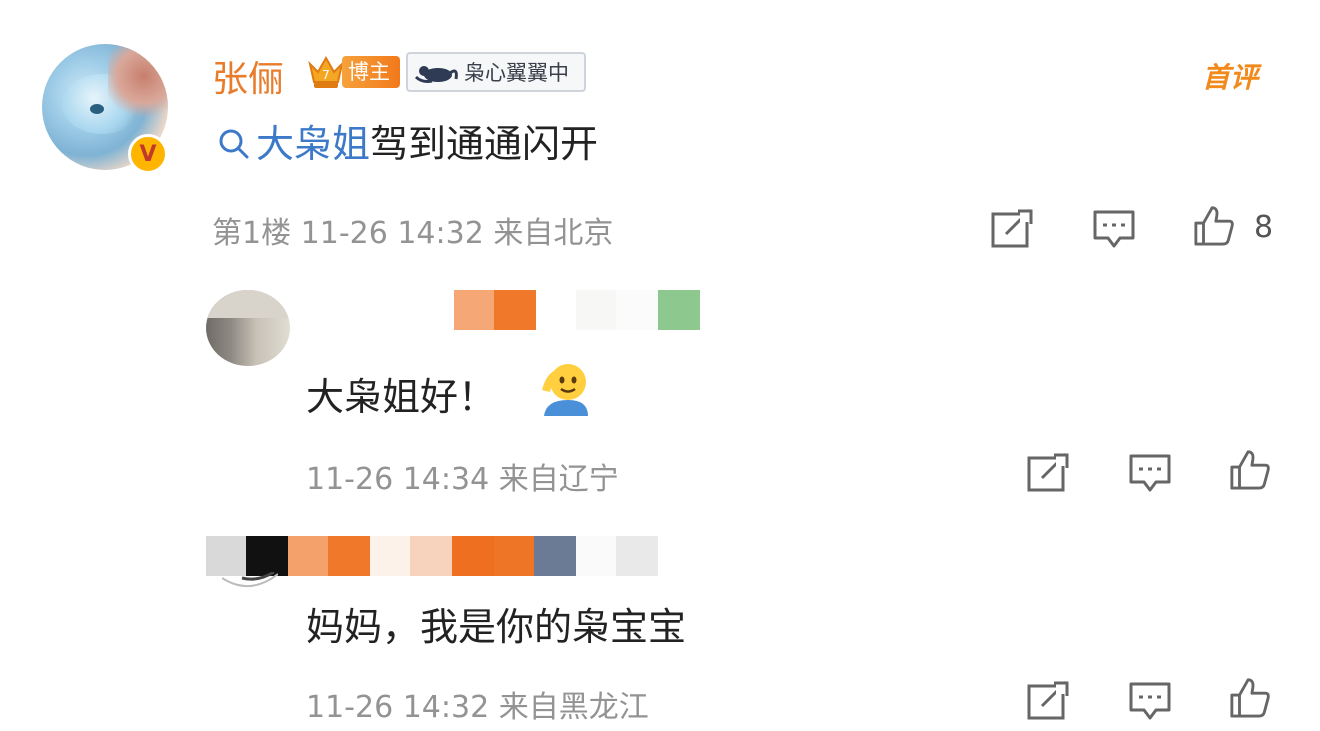  I want to click on blogger-badge: 博主, so click(371, 72).